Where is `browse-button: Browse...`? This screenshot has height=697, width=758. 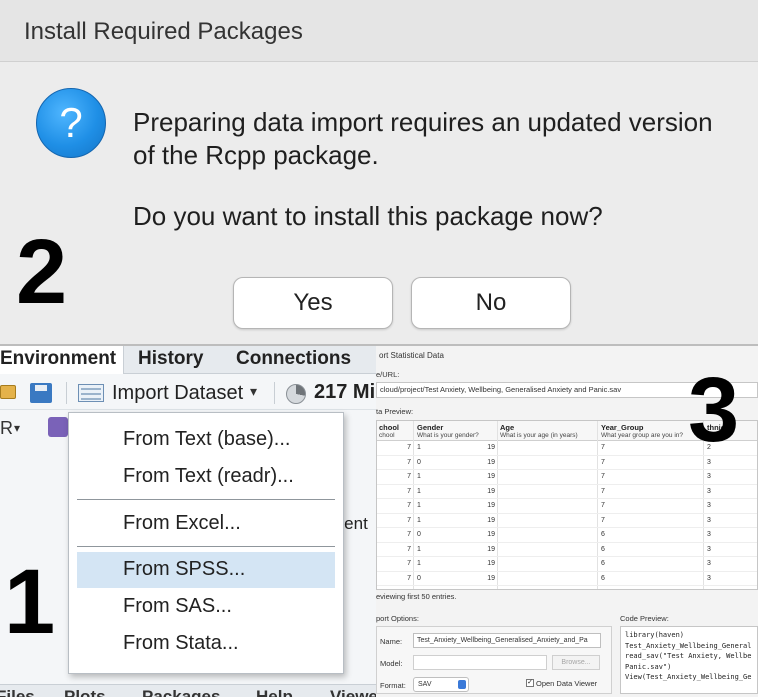 browse-button: Browse... is located at coordinates (576, 662).